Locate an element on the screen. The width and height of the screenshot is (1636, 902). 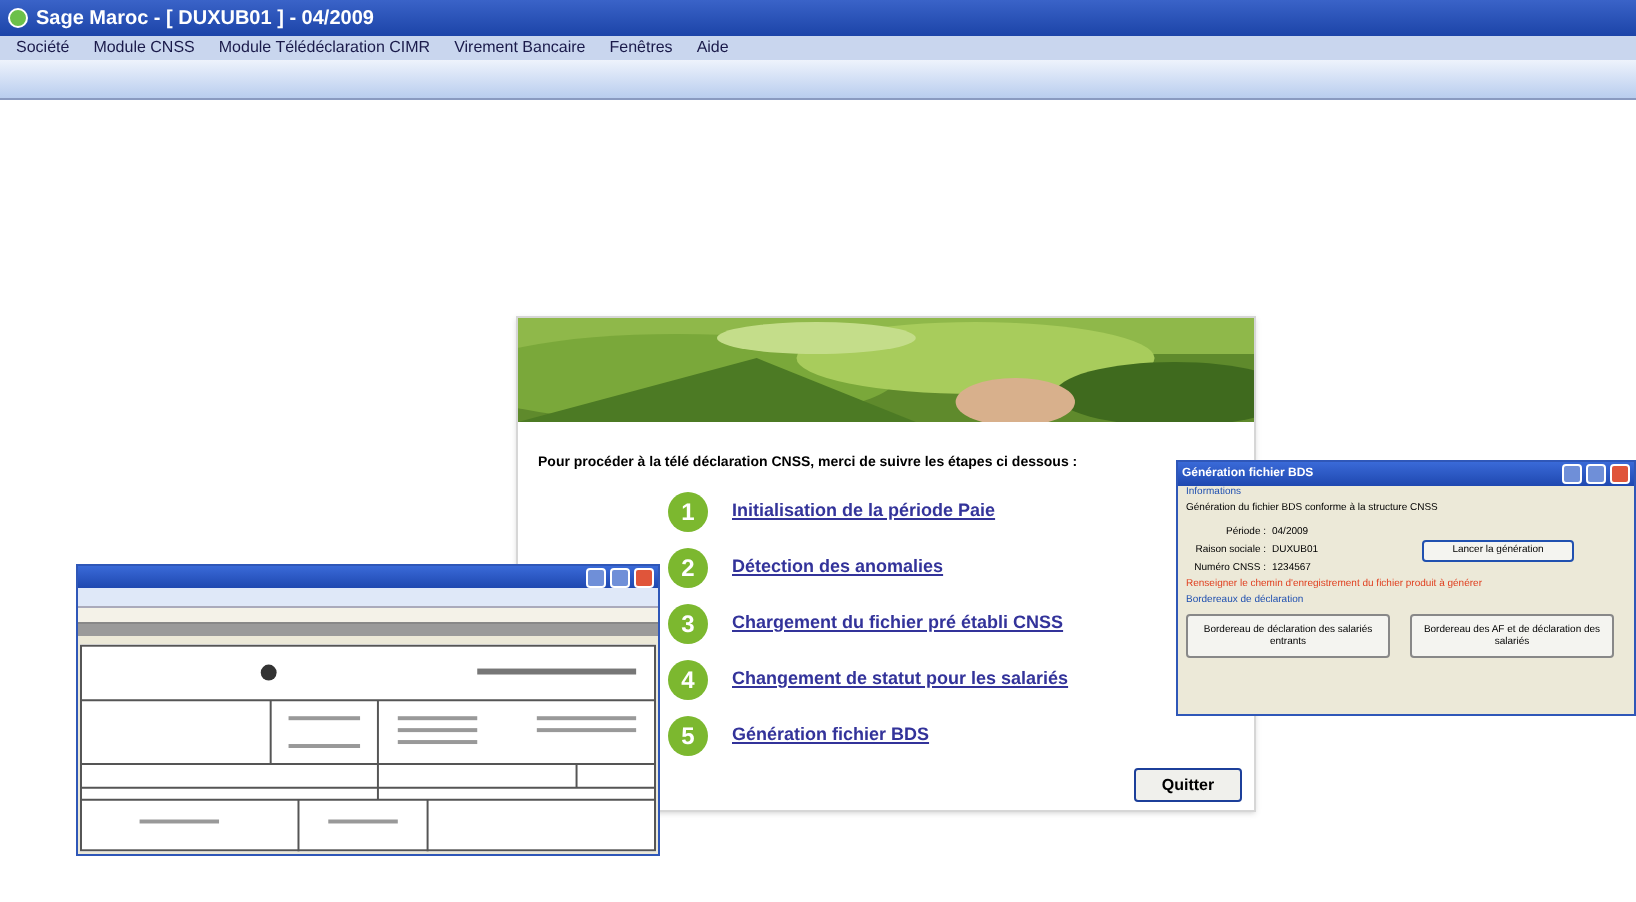
step-link: Chargement du fichier pré établi CNSS is located at coordinates (898, 623).